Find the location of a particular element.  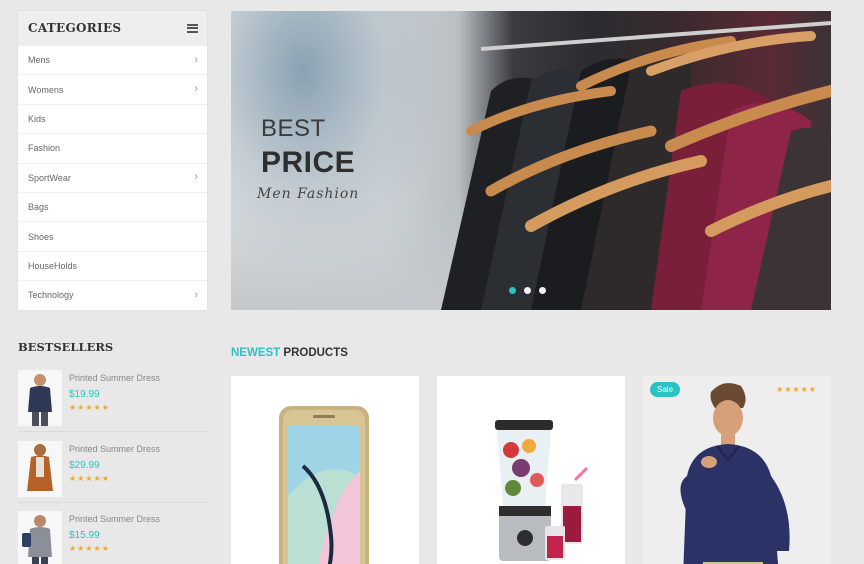

newest-products-title: NEWEST PRODUCTS is located at coordinates (289, 353).